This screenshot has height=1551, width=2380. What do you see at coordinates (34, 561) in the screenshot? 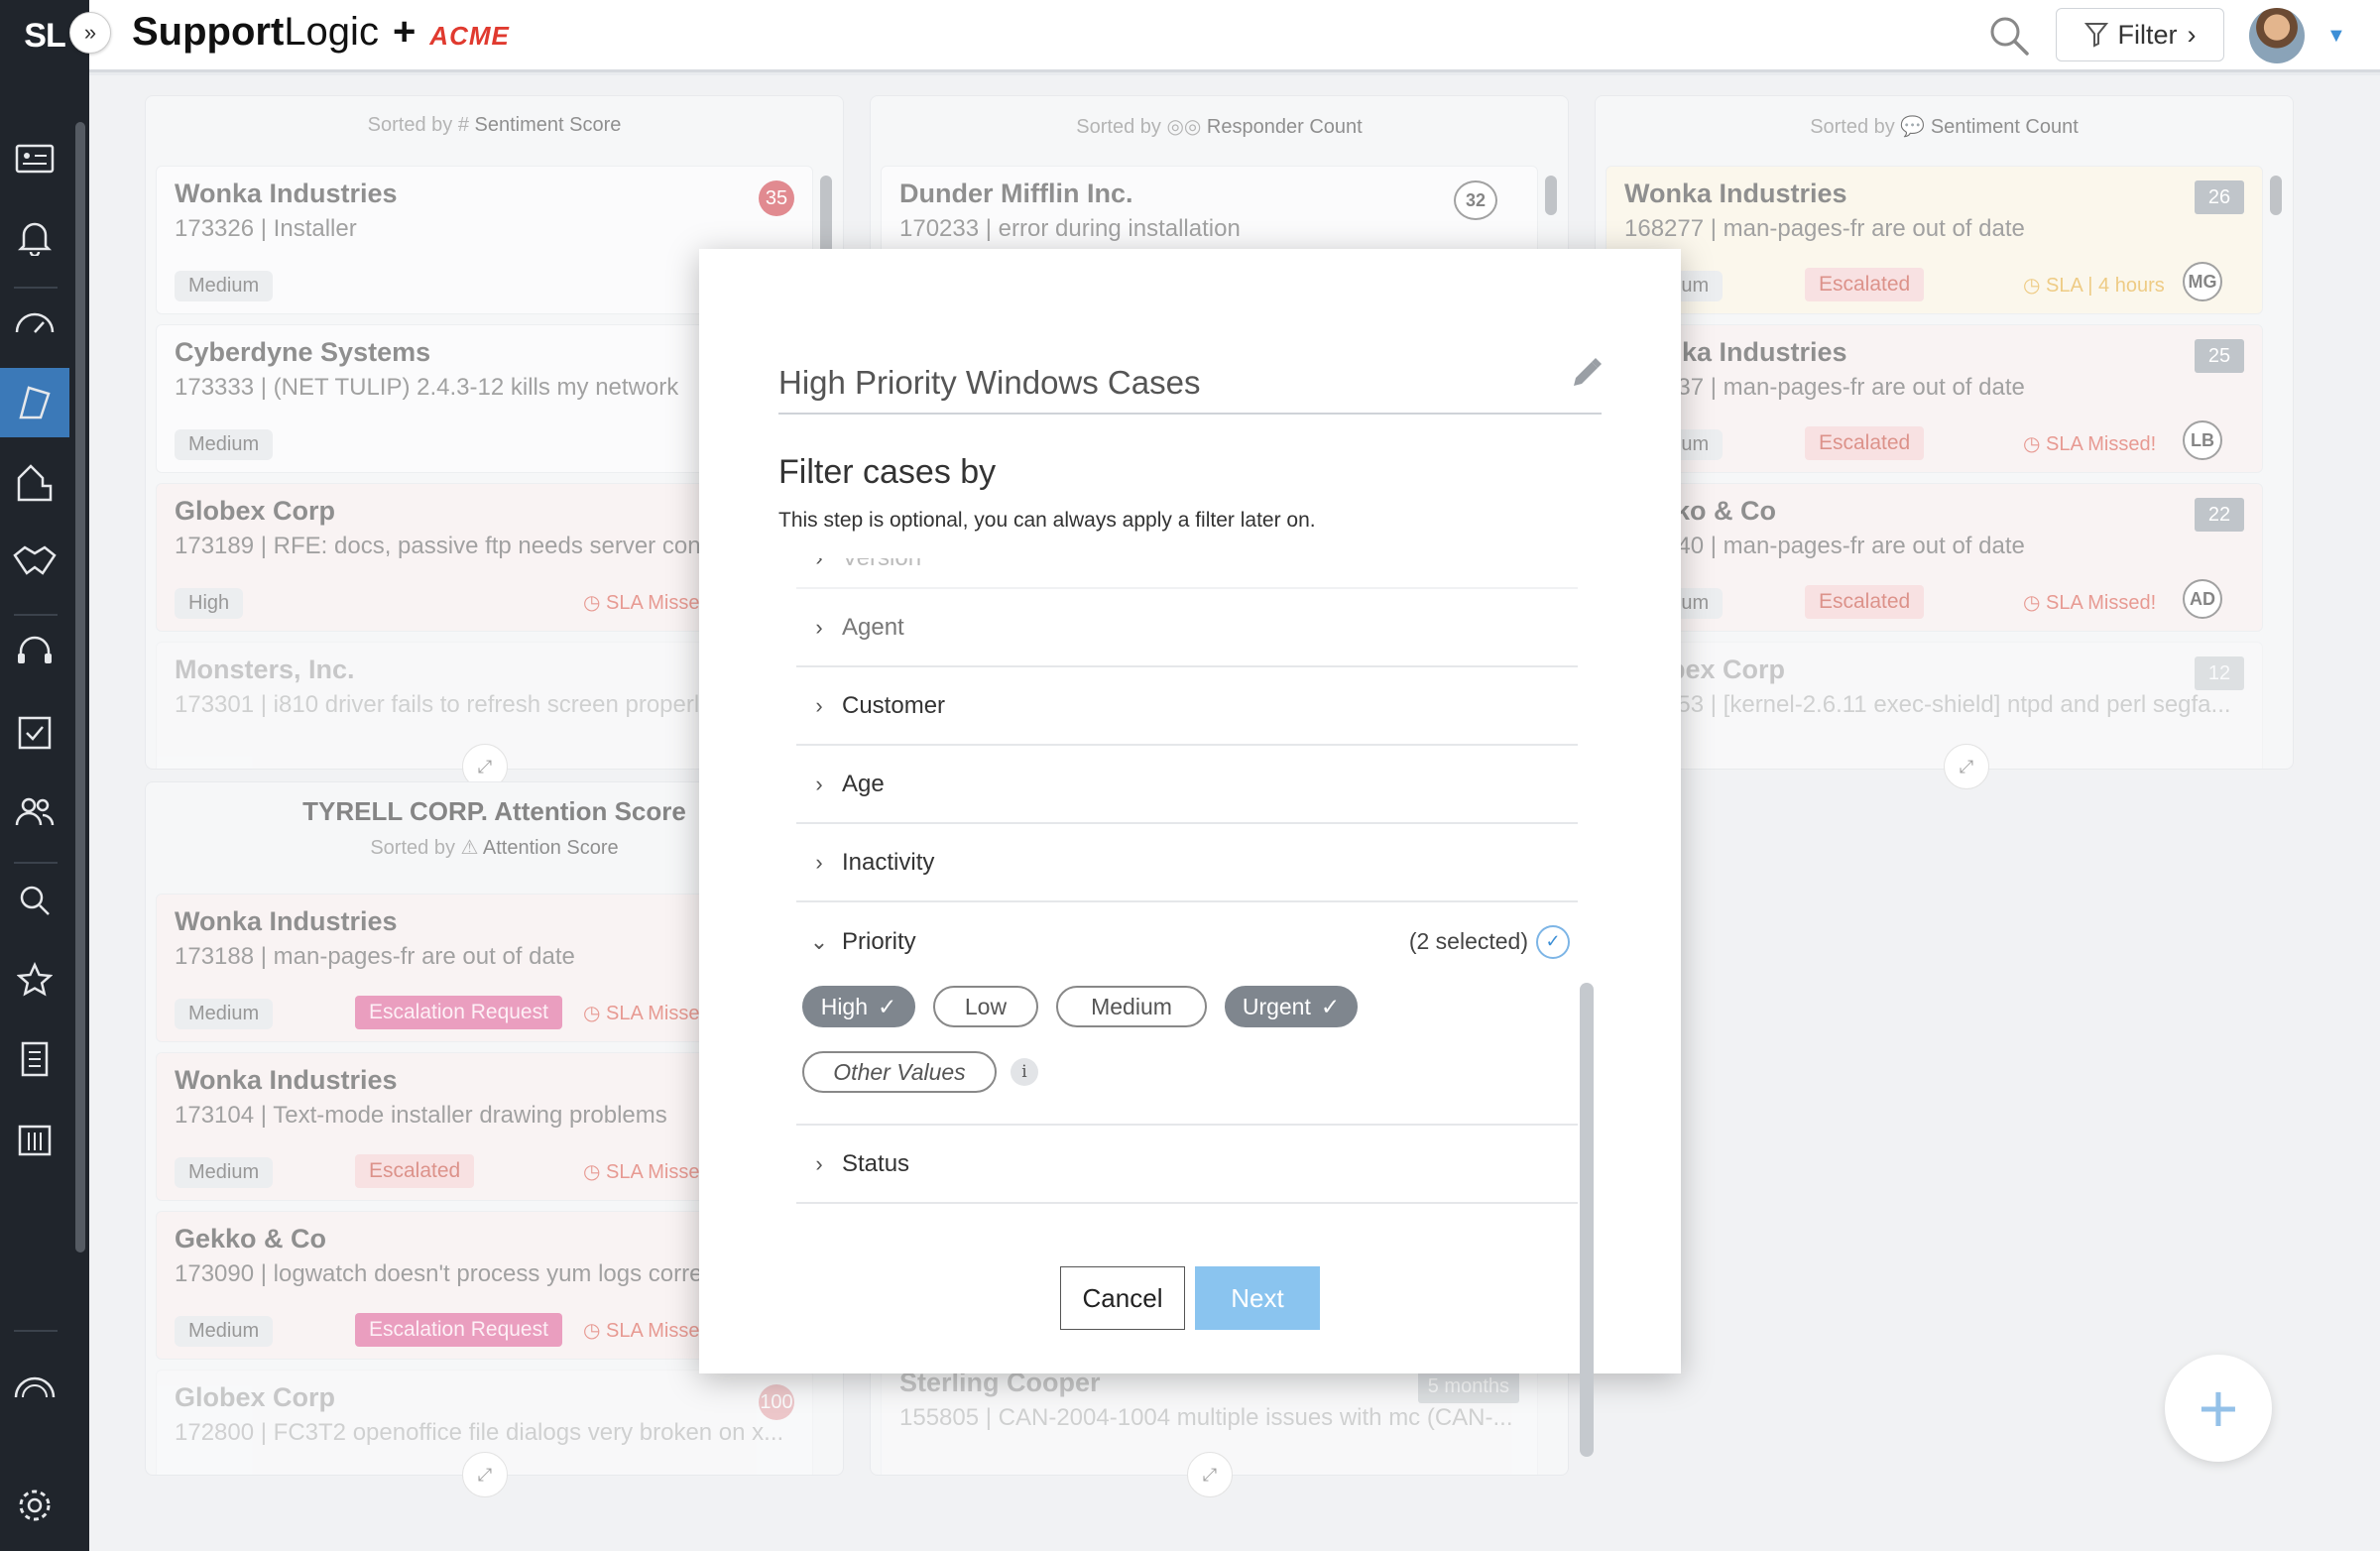
I see `handshake-icon` at bounding box center [34, 561].